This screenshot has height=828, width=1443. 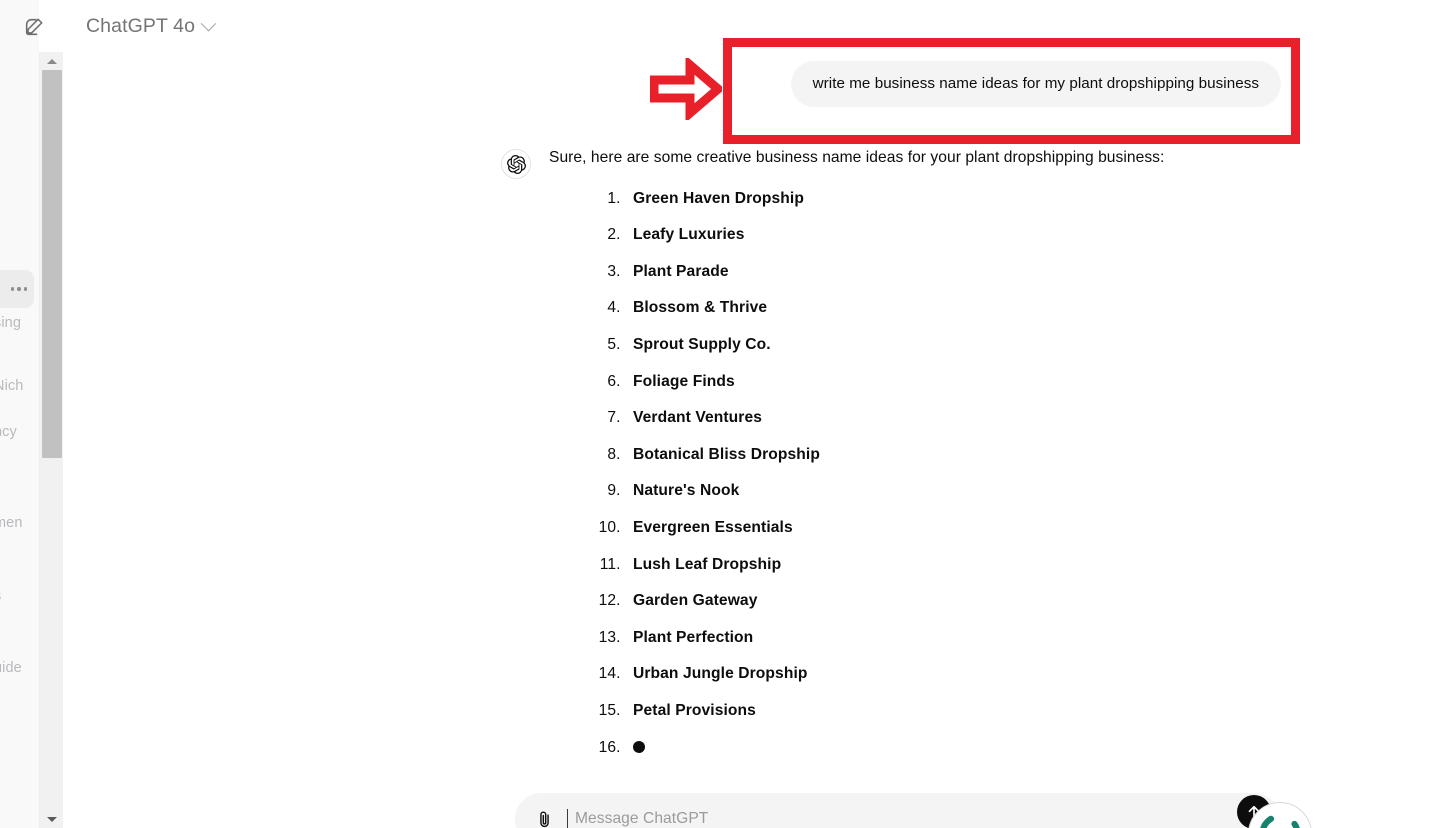 What do you see at coordinates (1028, 638) in the screenshot?
I see `list-item: Plant Perfection` at bounding box center [1028, 638].